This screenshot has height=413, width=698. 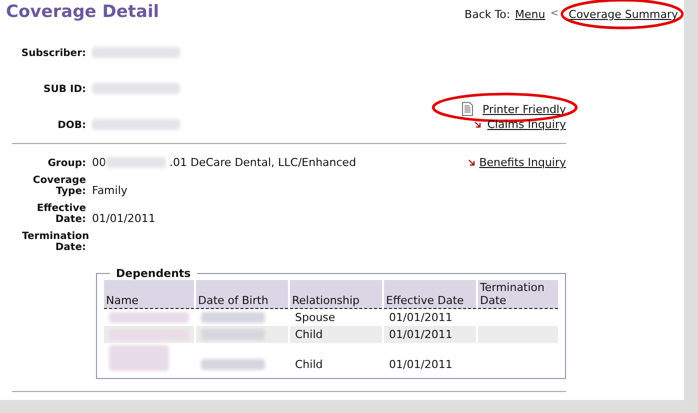 What do you see at coordinates (430, 334) in the screenshot?
I see `table-cell: 01/01/2011` at bounding box center [430, 334].